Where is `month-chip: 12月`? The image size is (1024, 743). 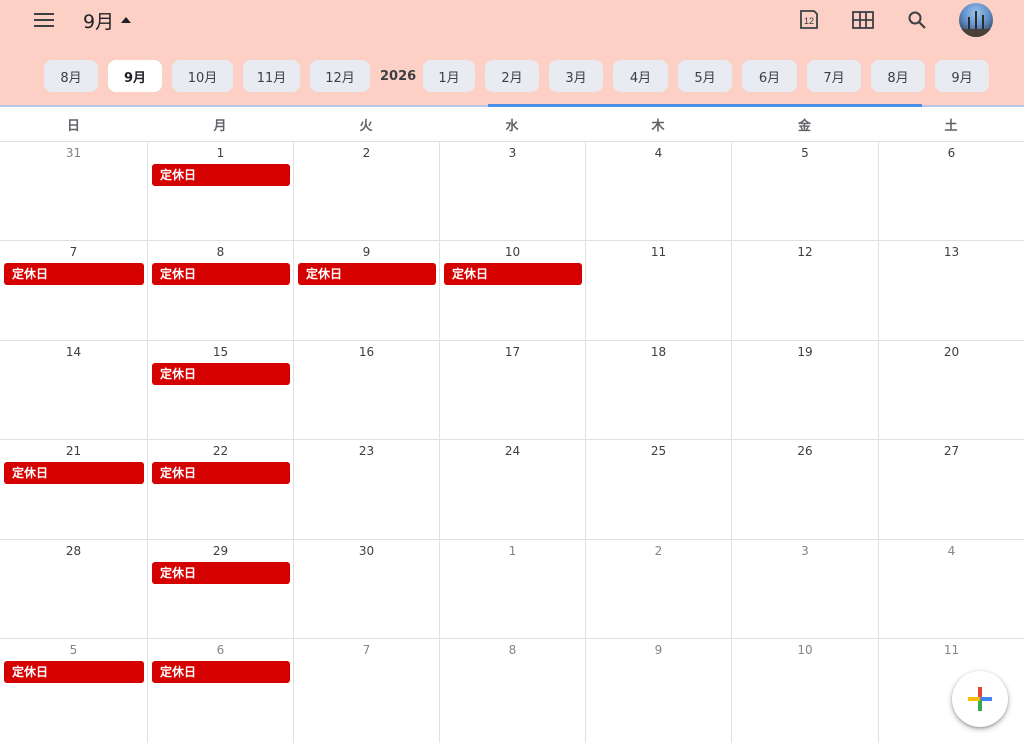
month-chip: 12月 is located at coordinates (340, 76).